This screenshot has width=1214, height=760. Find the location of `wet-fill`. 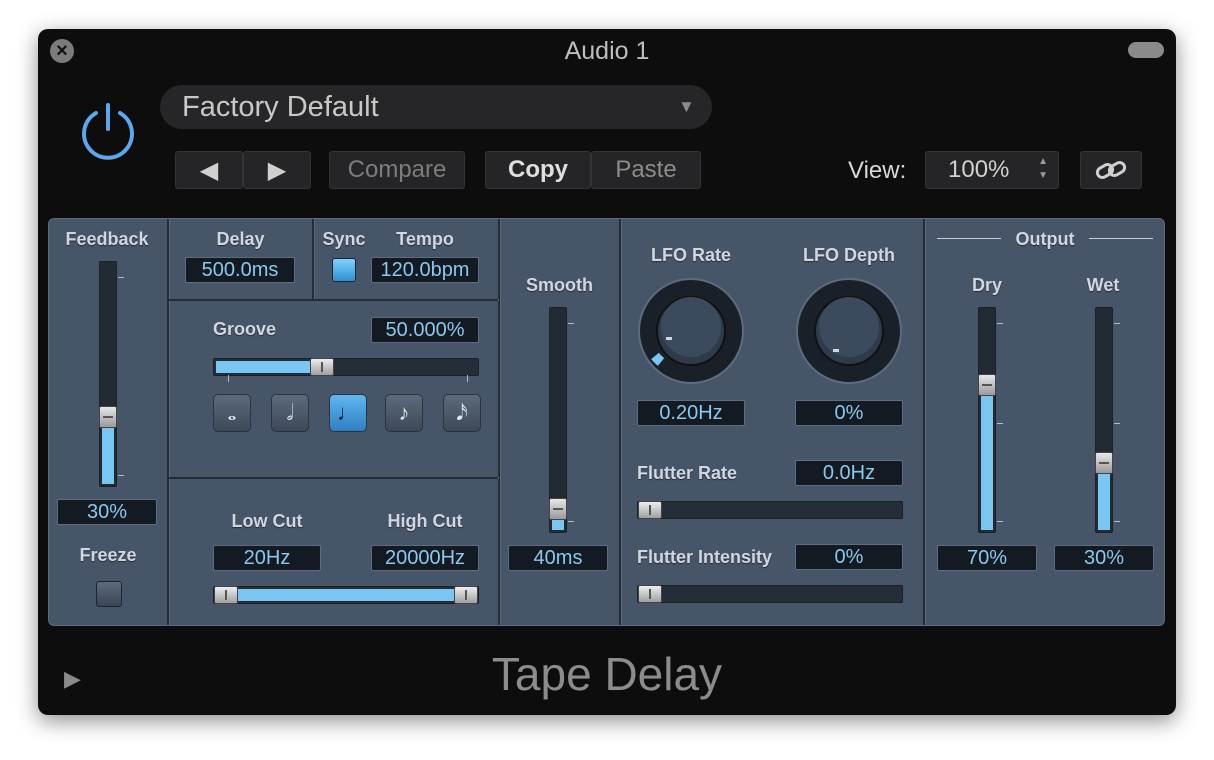

wet-fill is located at coordinates (1104, 500).